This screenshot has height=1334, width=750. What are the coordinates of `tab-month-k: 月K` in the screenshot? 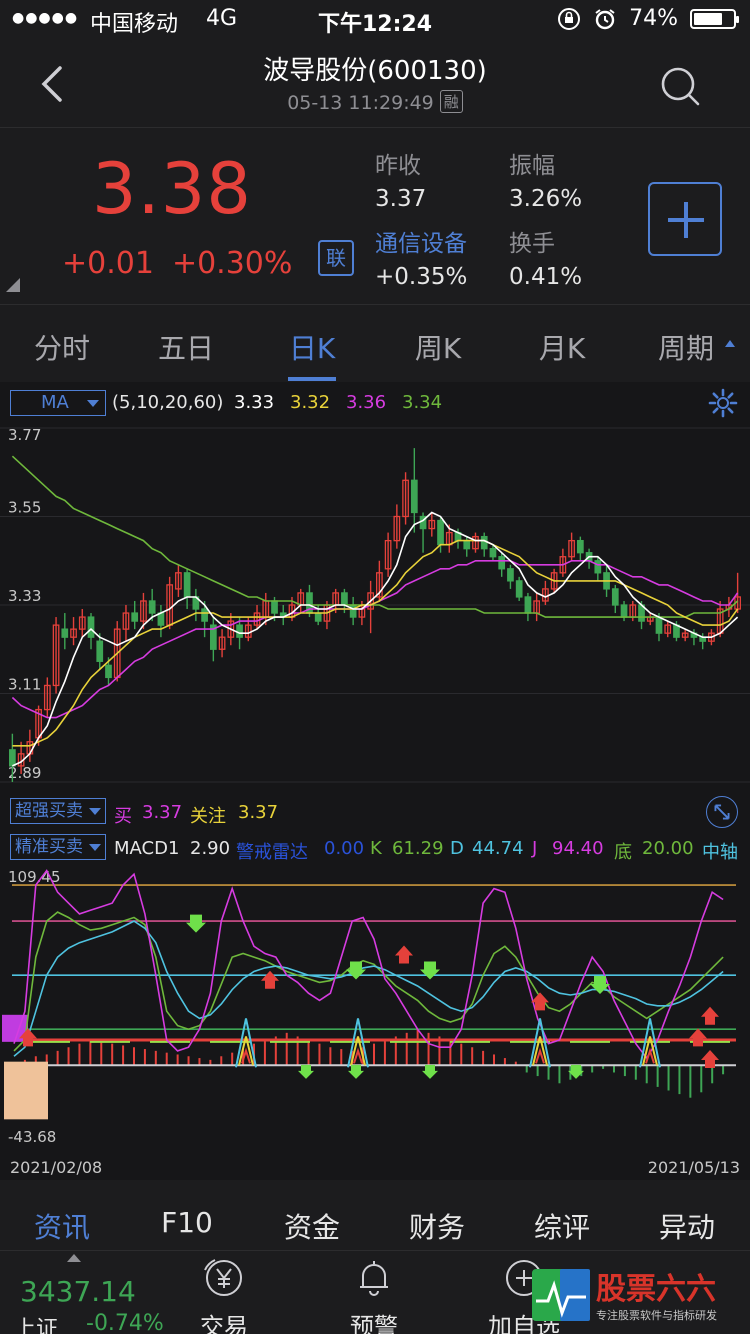 It's located at (562, 347).